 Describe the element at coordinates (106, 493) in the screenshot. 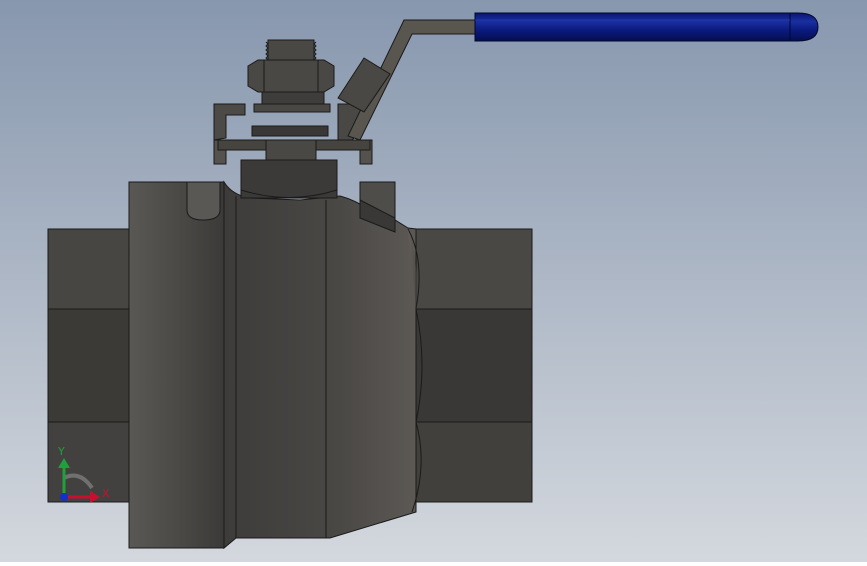

I see `triad-x-label: X` at that location.